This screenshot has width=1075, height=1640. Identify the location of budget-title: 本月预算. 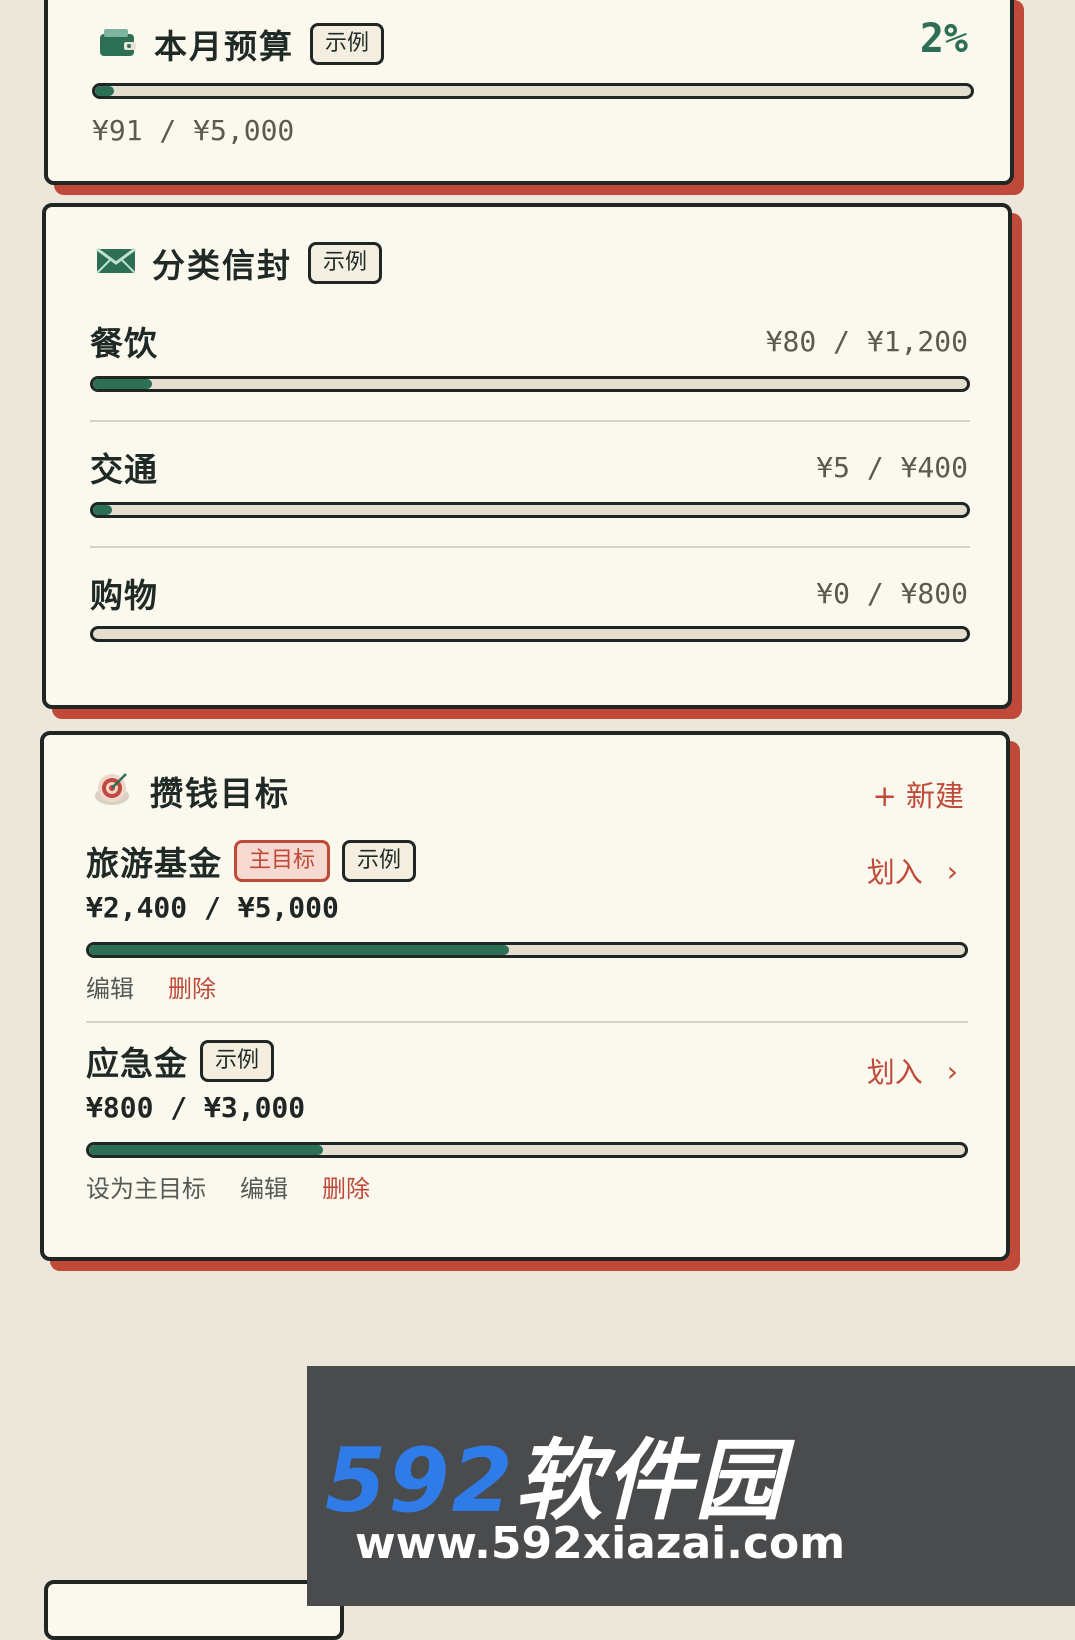
(224, 46).